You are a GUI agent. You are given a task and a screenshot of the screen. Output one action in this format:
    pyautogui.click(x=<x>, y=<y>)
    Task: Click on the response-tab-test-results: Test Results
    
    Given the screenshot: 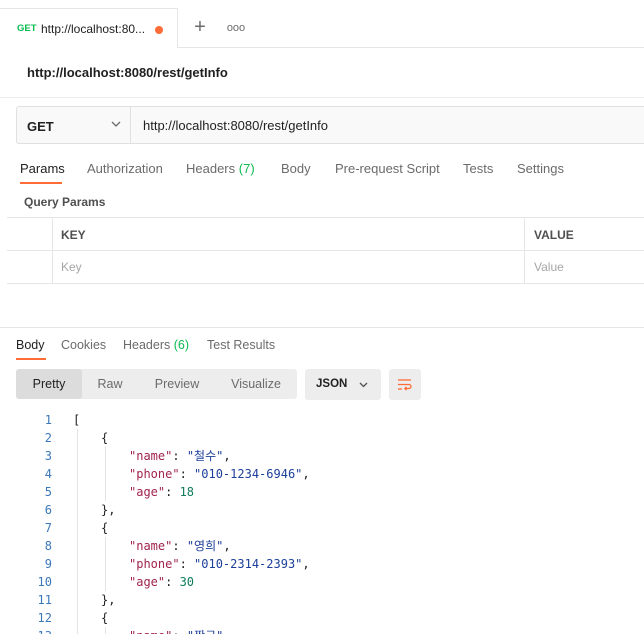 What is the action you would take?
    pyautogui.click(x=241, y=345)
    